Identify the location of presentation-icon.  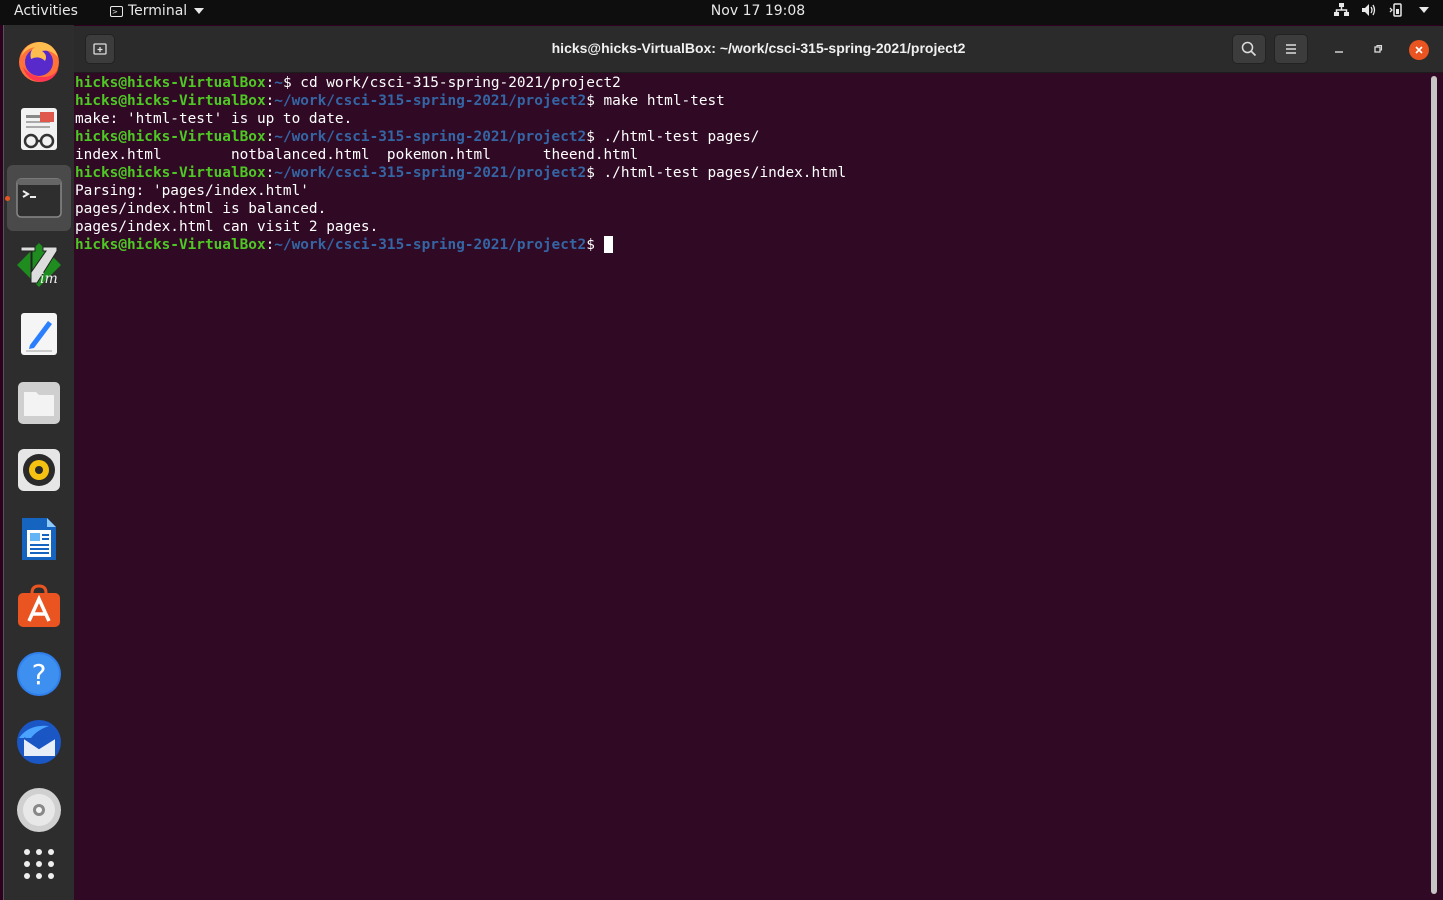
(39, 129).